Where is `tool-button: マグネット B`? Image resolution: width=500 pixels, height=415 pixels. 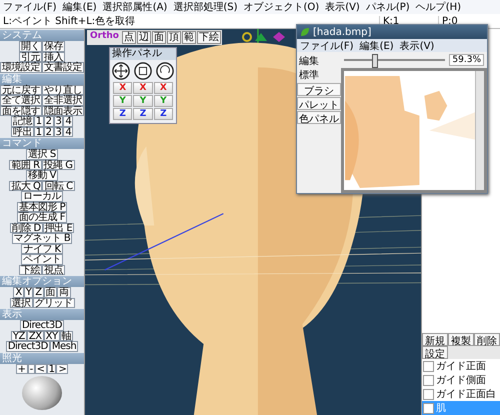 tool-button: マグネット B is located at coordinates (42, 238).